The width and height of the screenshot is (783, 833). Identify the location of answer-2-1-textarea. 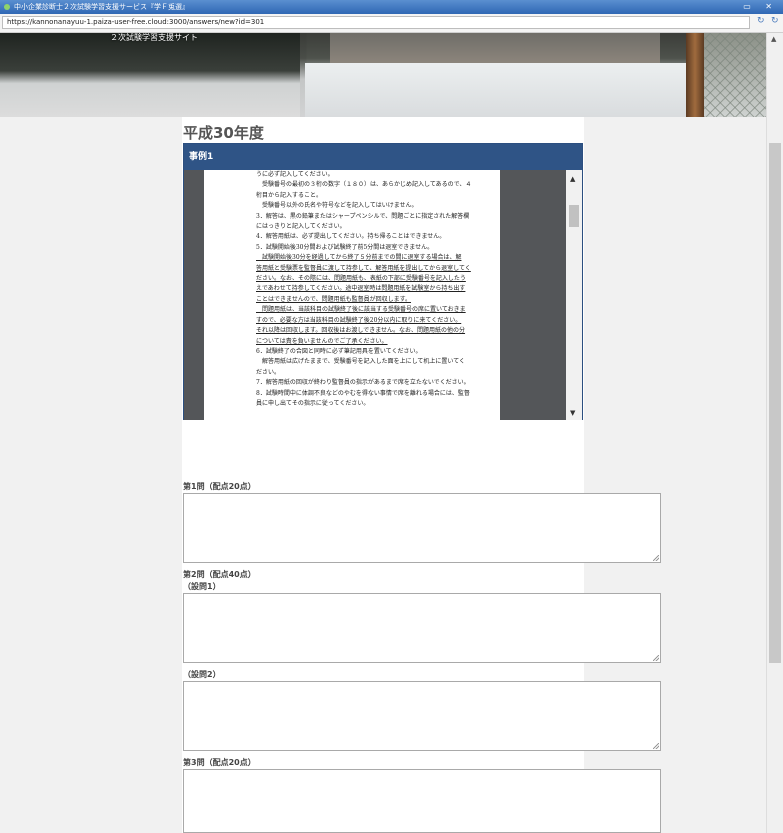
(422, 628).